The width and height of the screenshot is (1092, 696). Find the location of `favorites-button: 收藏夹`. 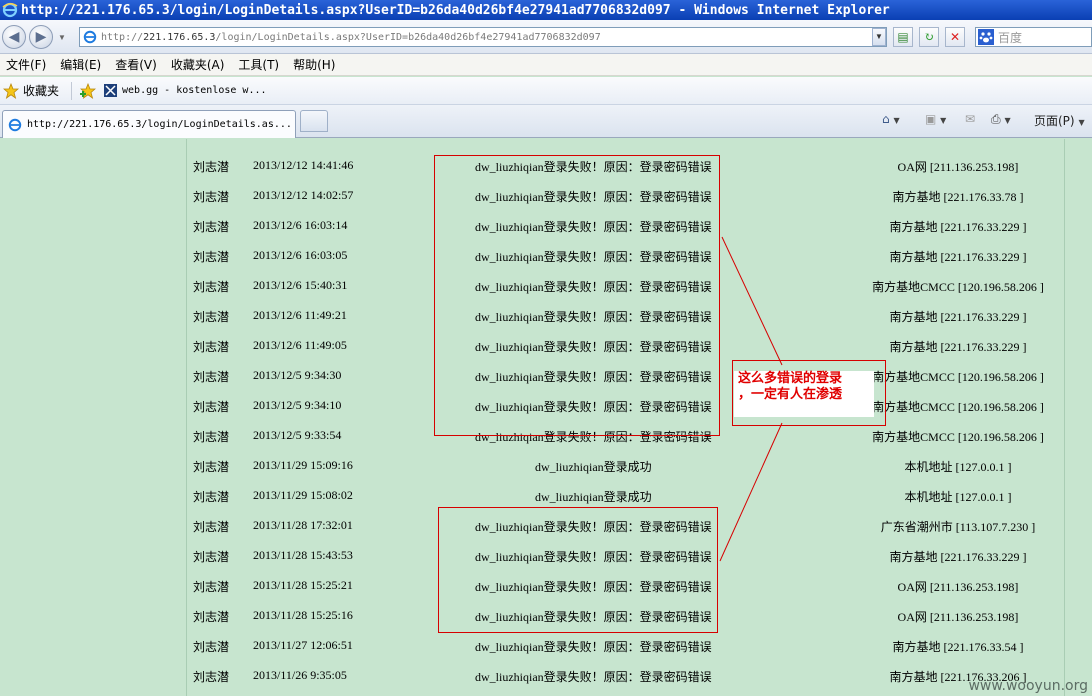

favorites-button: 收藏夹 is located at coordinates (41, 90).